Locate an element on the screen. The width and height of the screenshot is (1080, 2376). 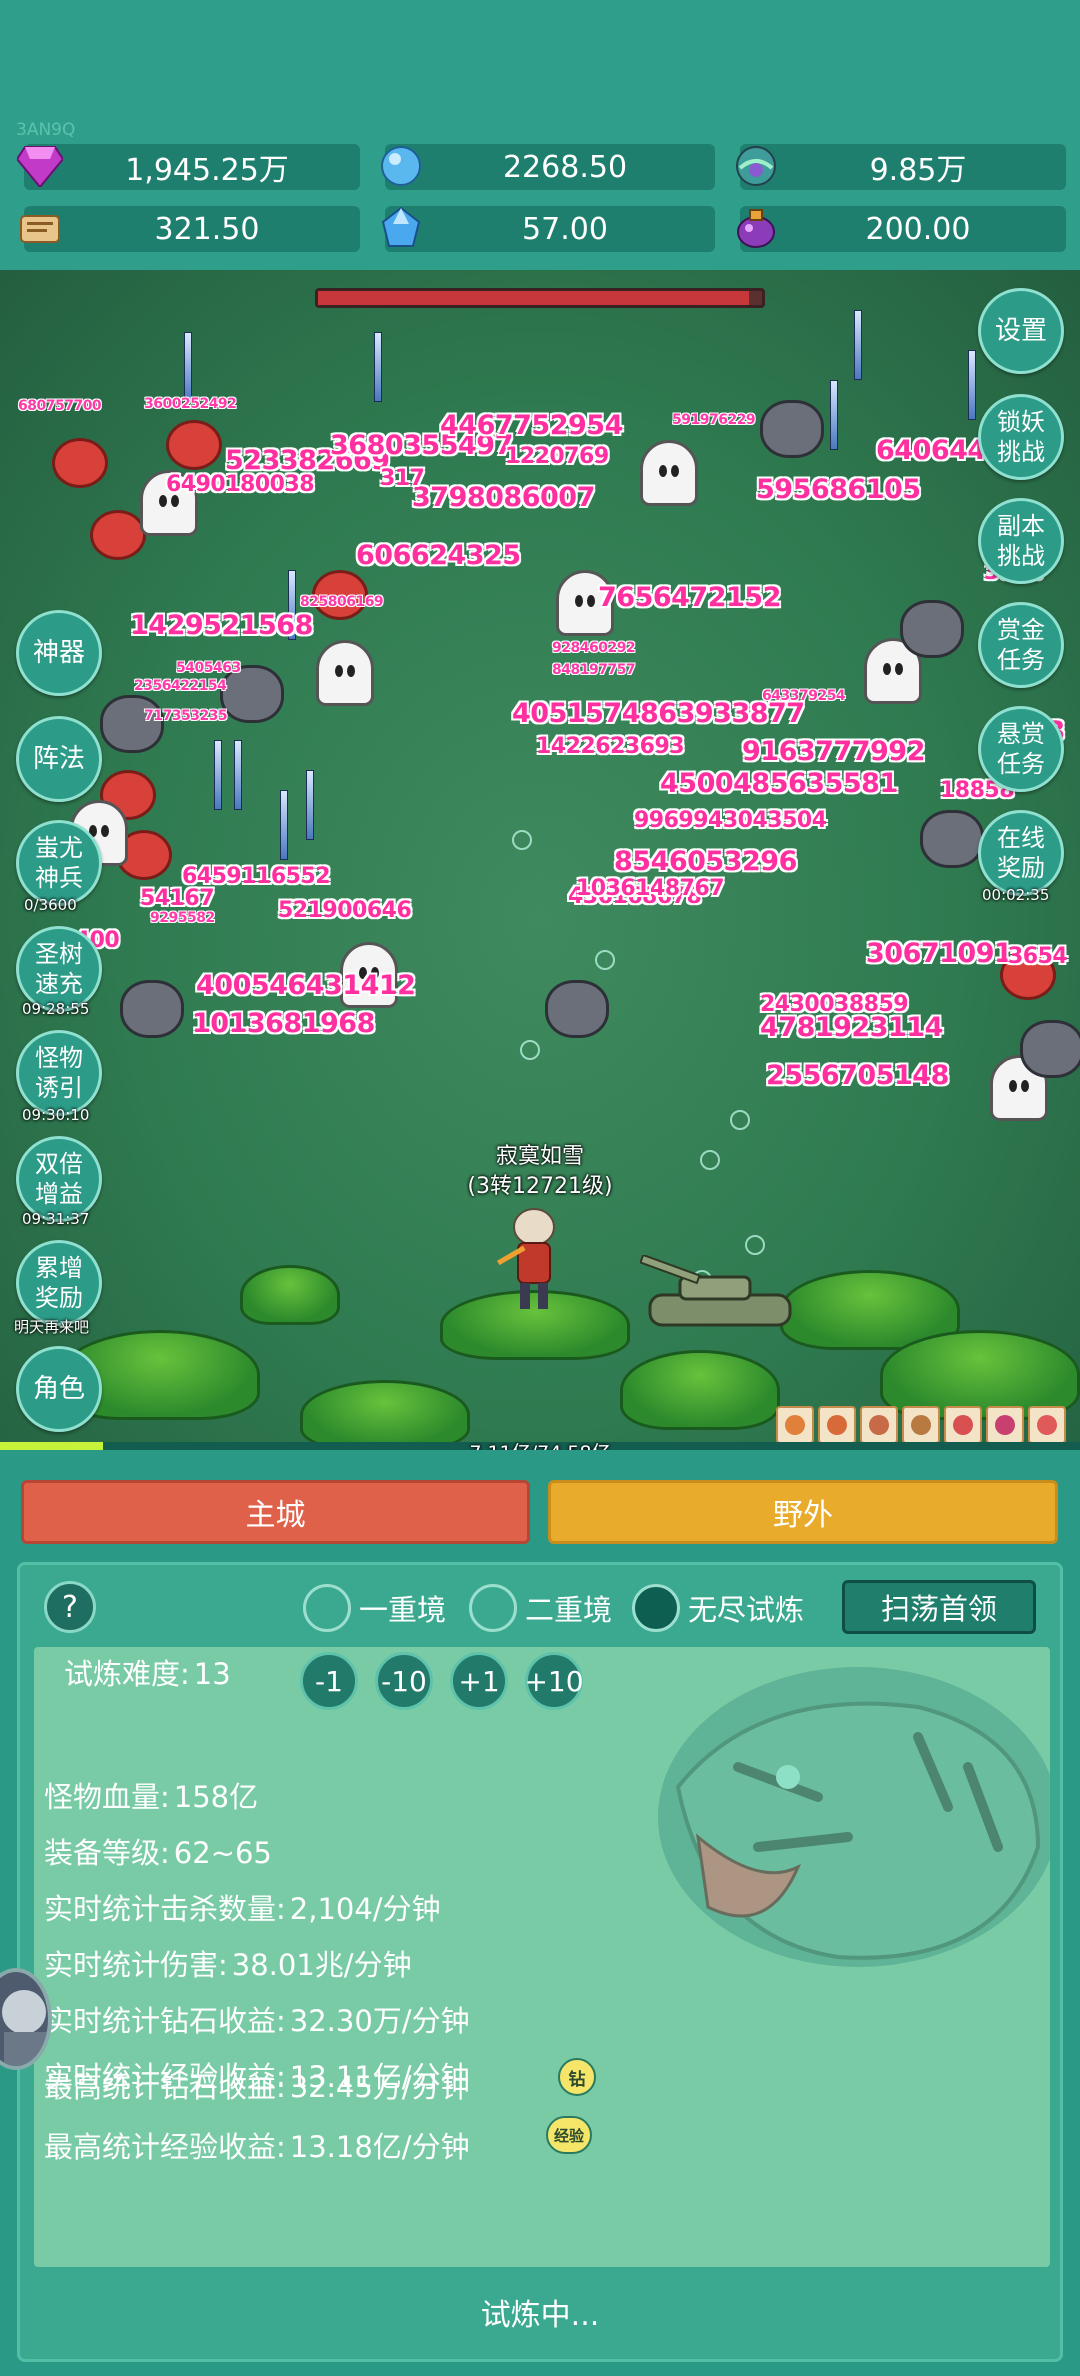
chiyou-weapon-button: 蚩尤神兵 is located at coordinates (59, 863).